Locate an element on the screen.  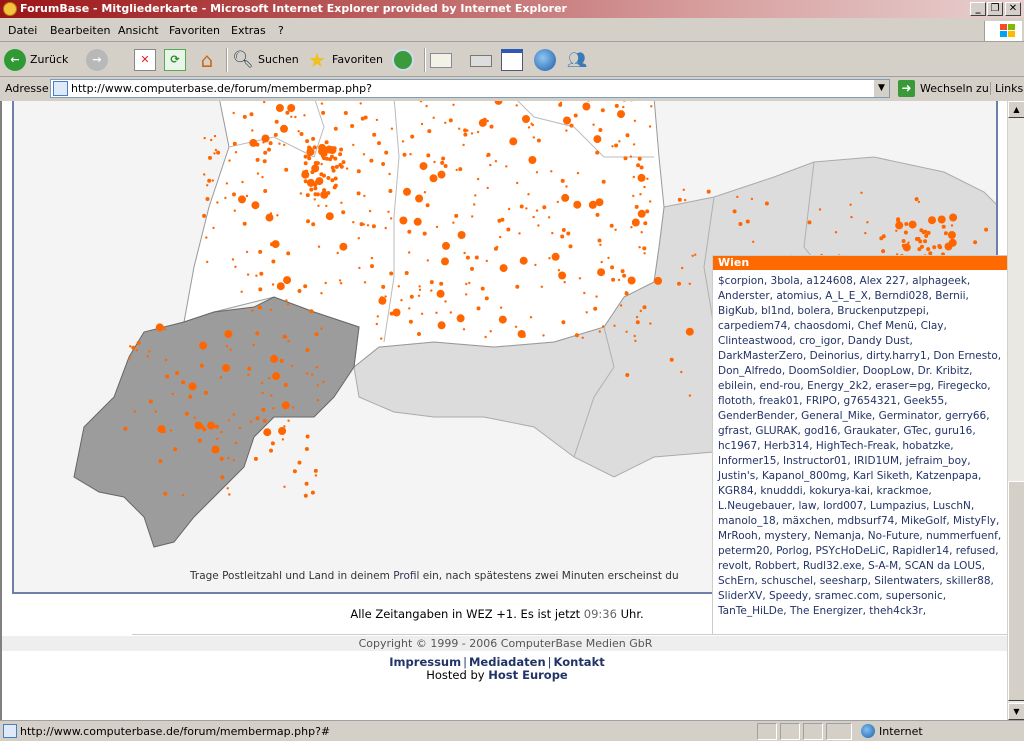
menu-help: ? is located at coordinates (281, 30).